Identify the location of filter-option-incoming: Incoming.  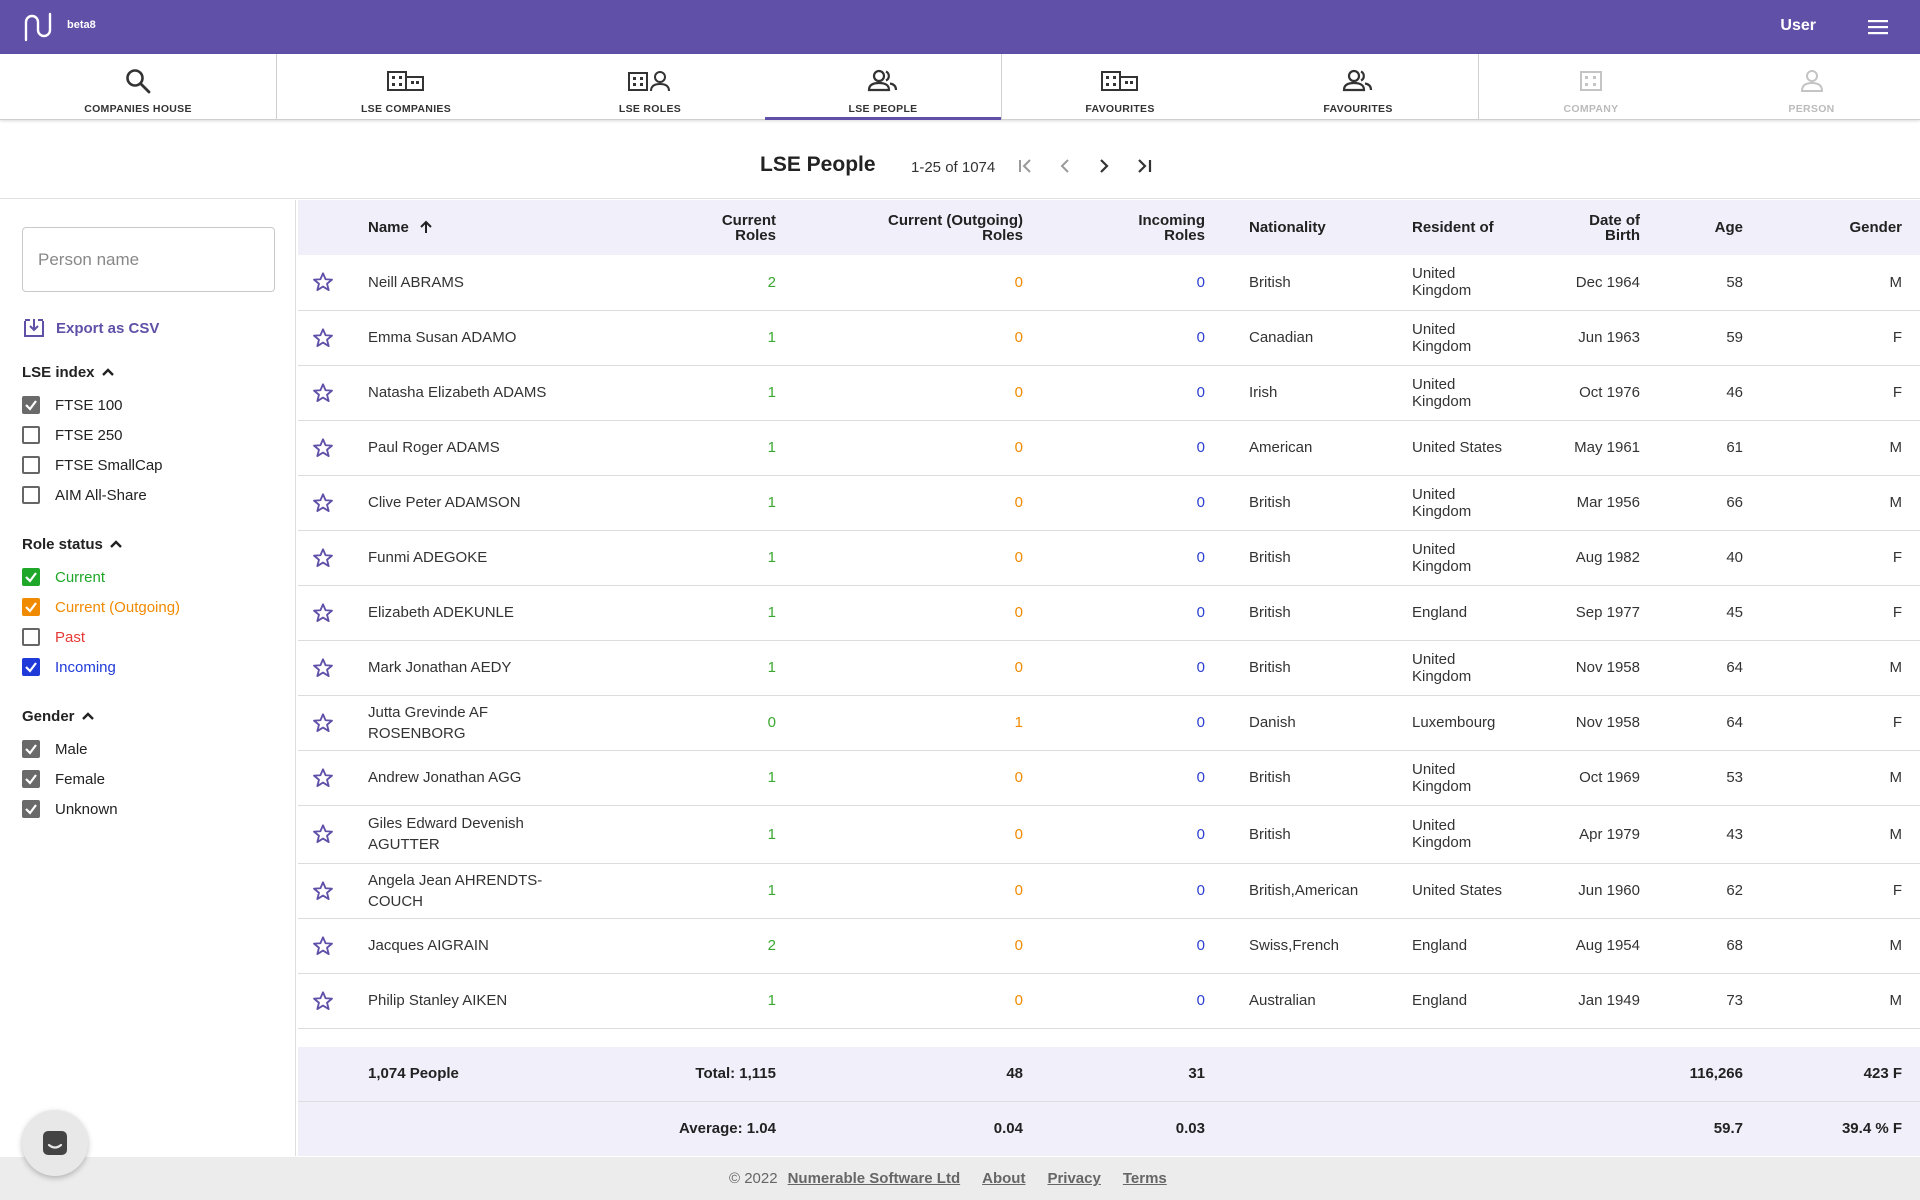
(101, 667).